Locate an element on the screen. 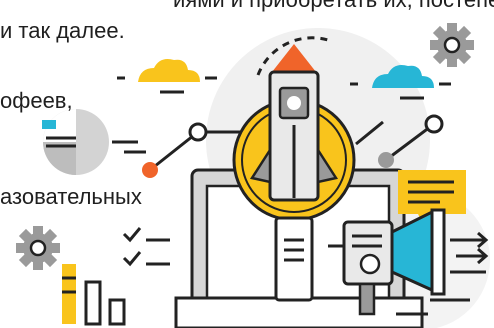  text-line: иями и приобретать их, постепенн is located at coordinates (333, 5).